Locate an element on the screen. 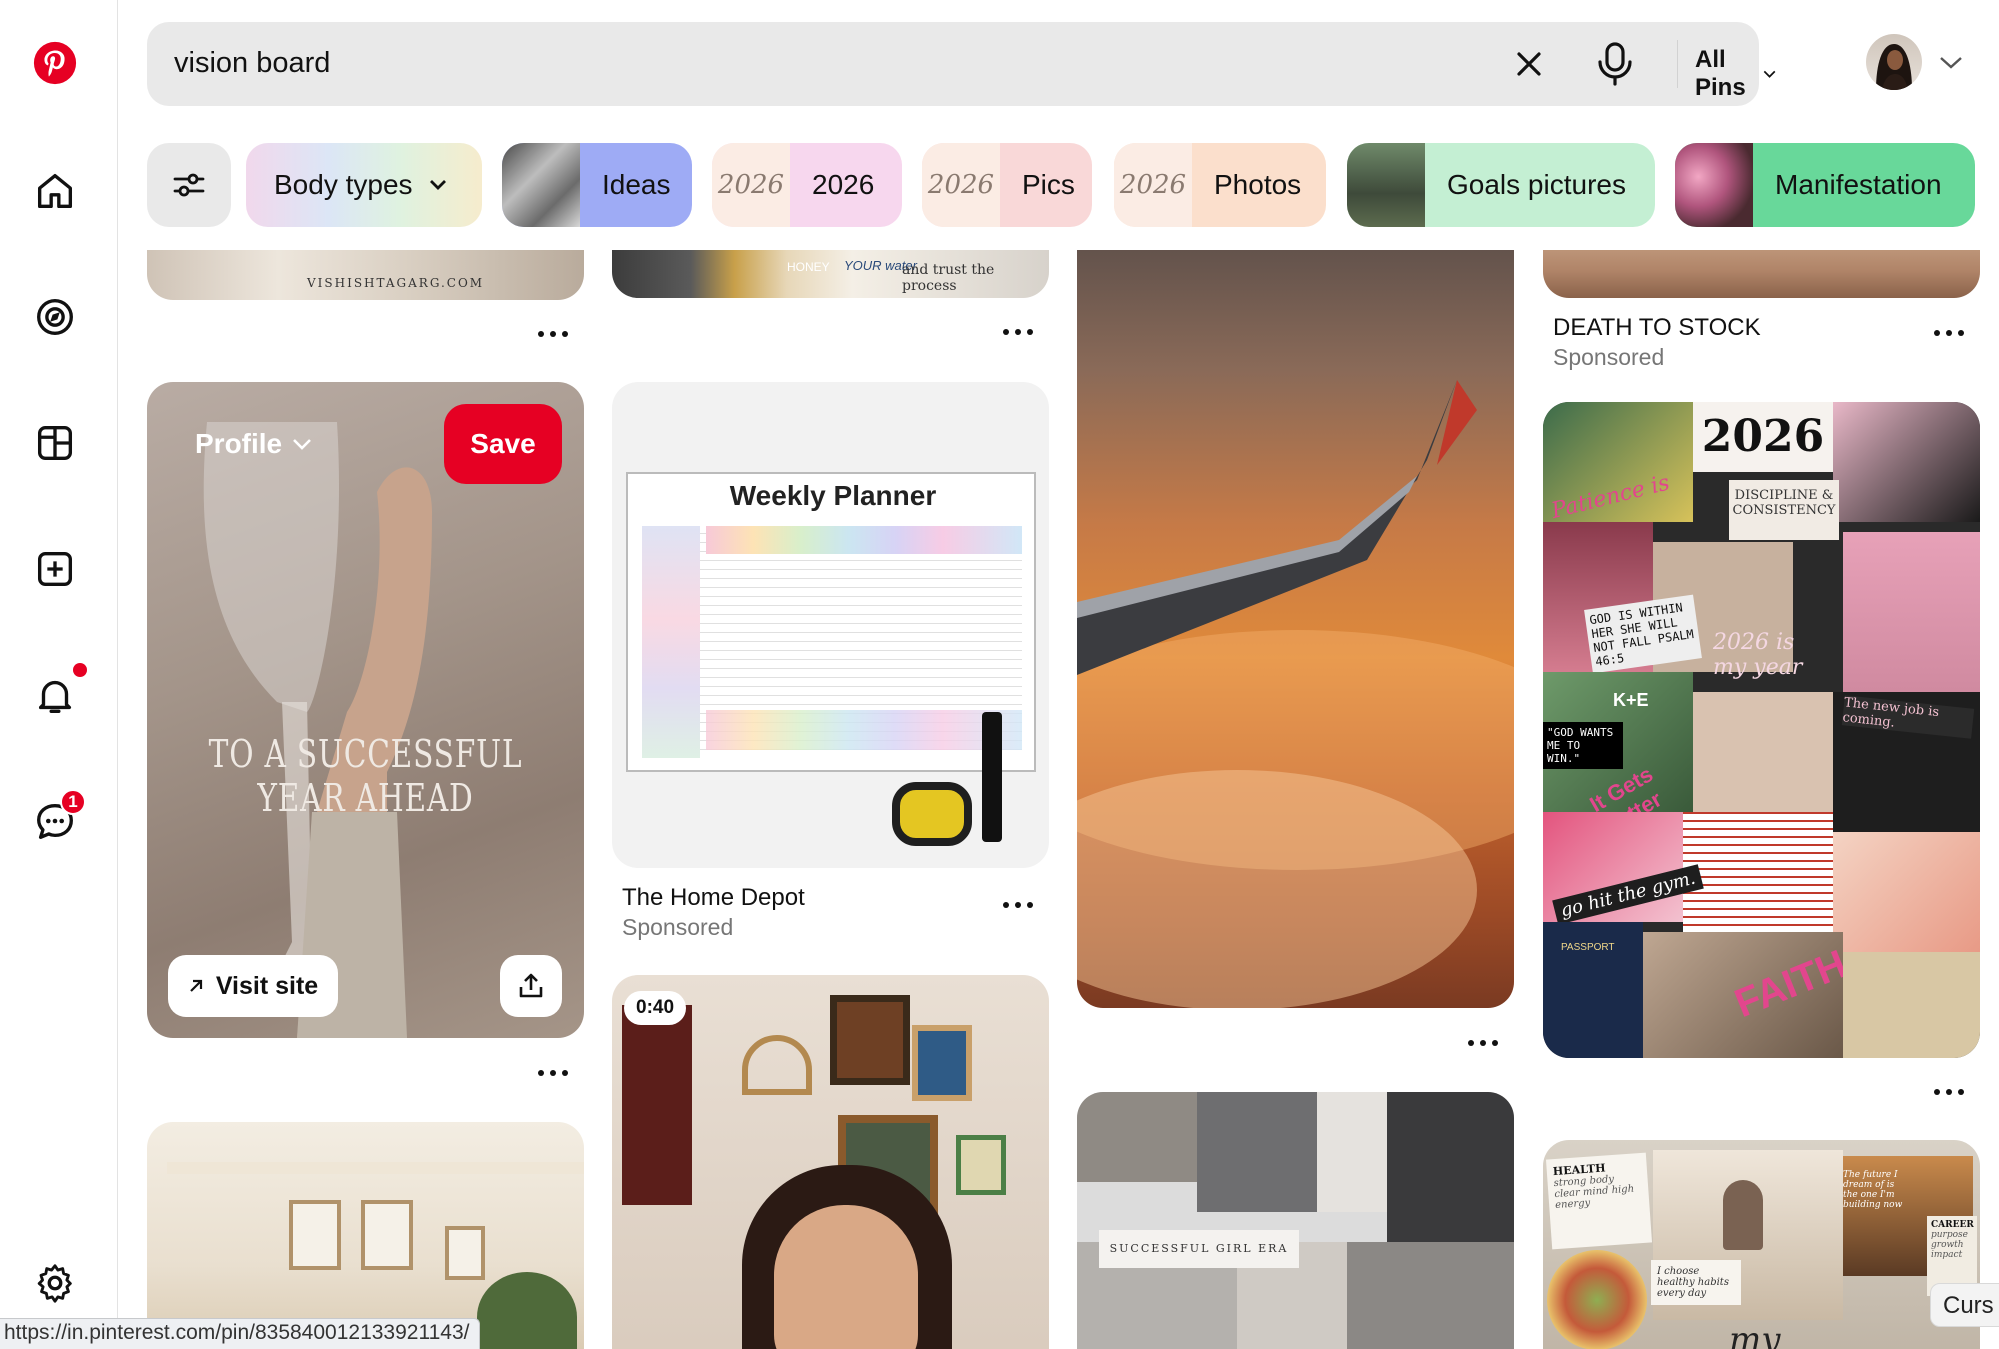 The width and height of the screenshot is (1999, 1349). messages-badge: 1 is located at coordinates (73, 802).